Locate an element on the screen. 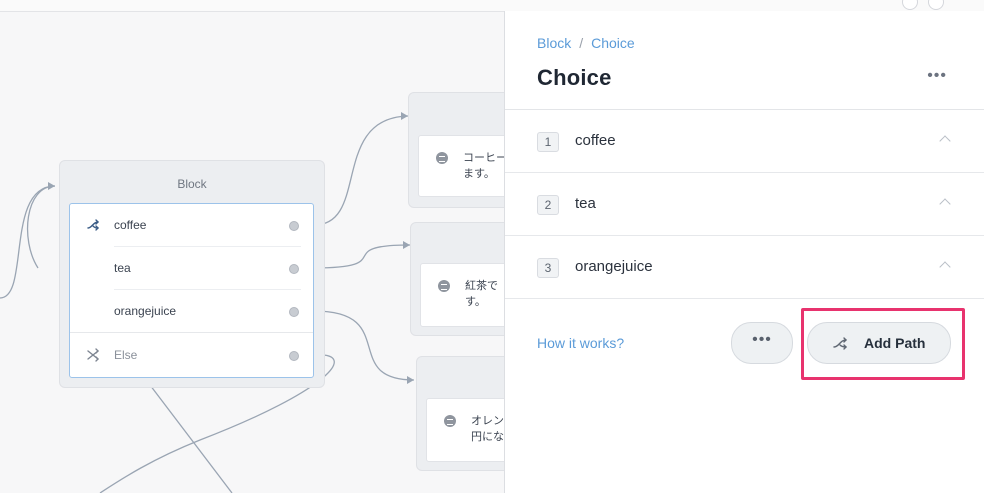 The width and height of the screenshot is (984, 493). choice-label: tea is located at coordinates (122, 268).